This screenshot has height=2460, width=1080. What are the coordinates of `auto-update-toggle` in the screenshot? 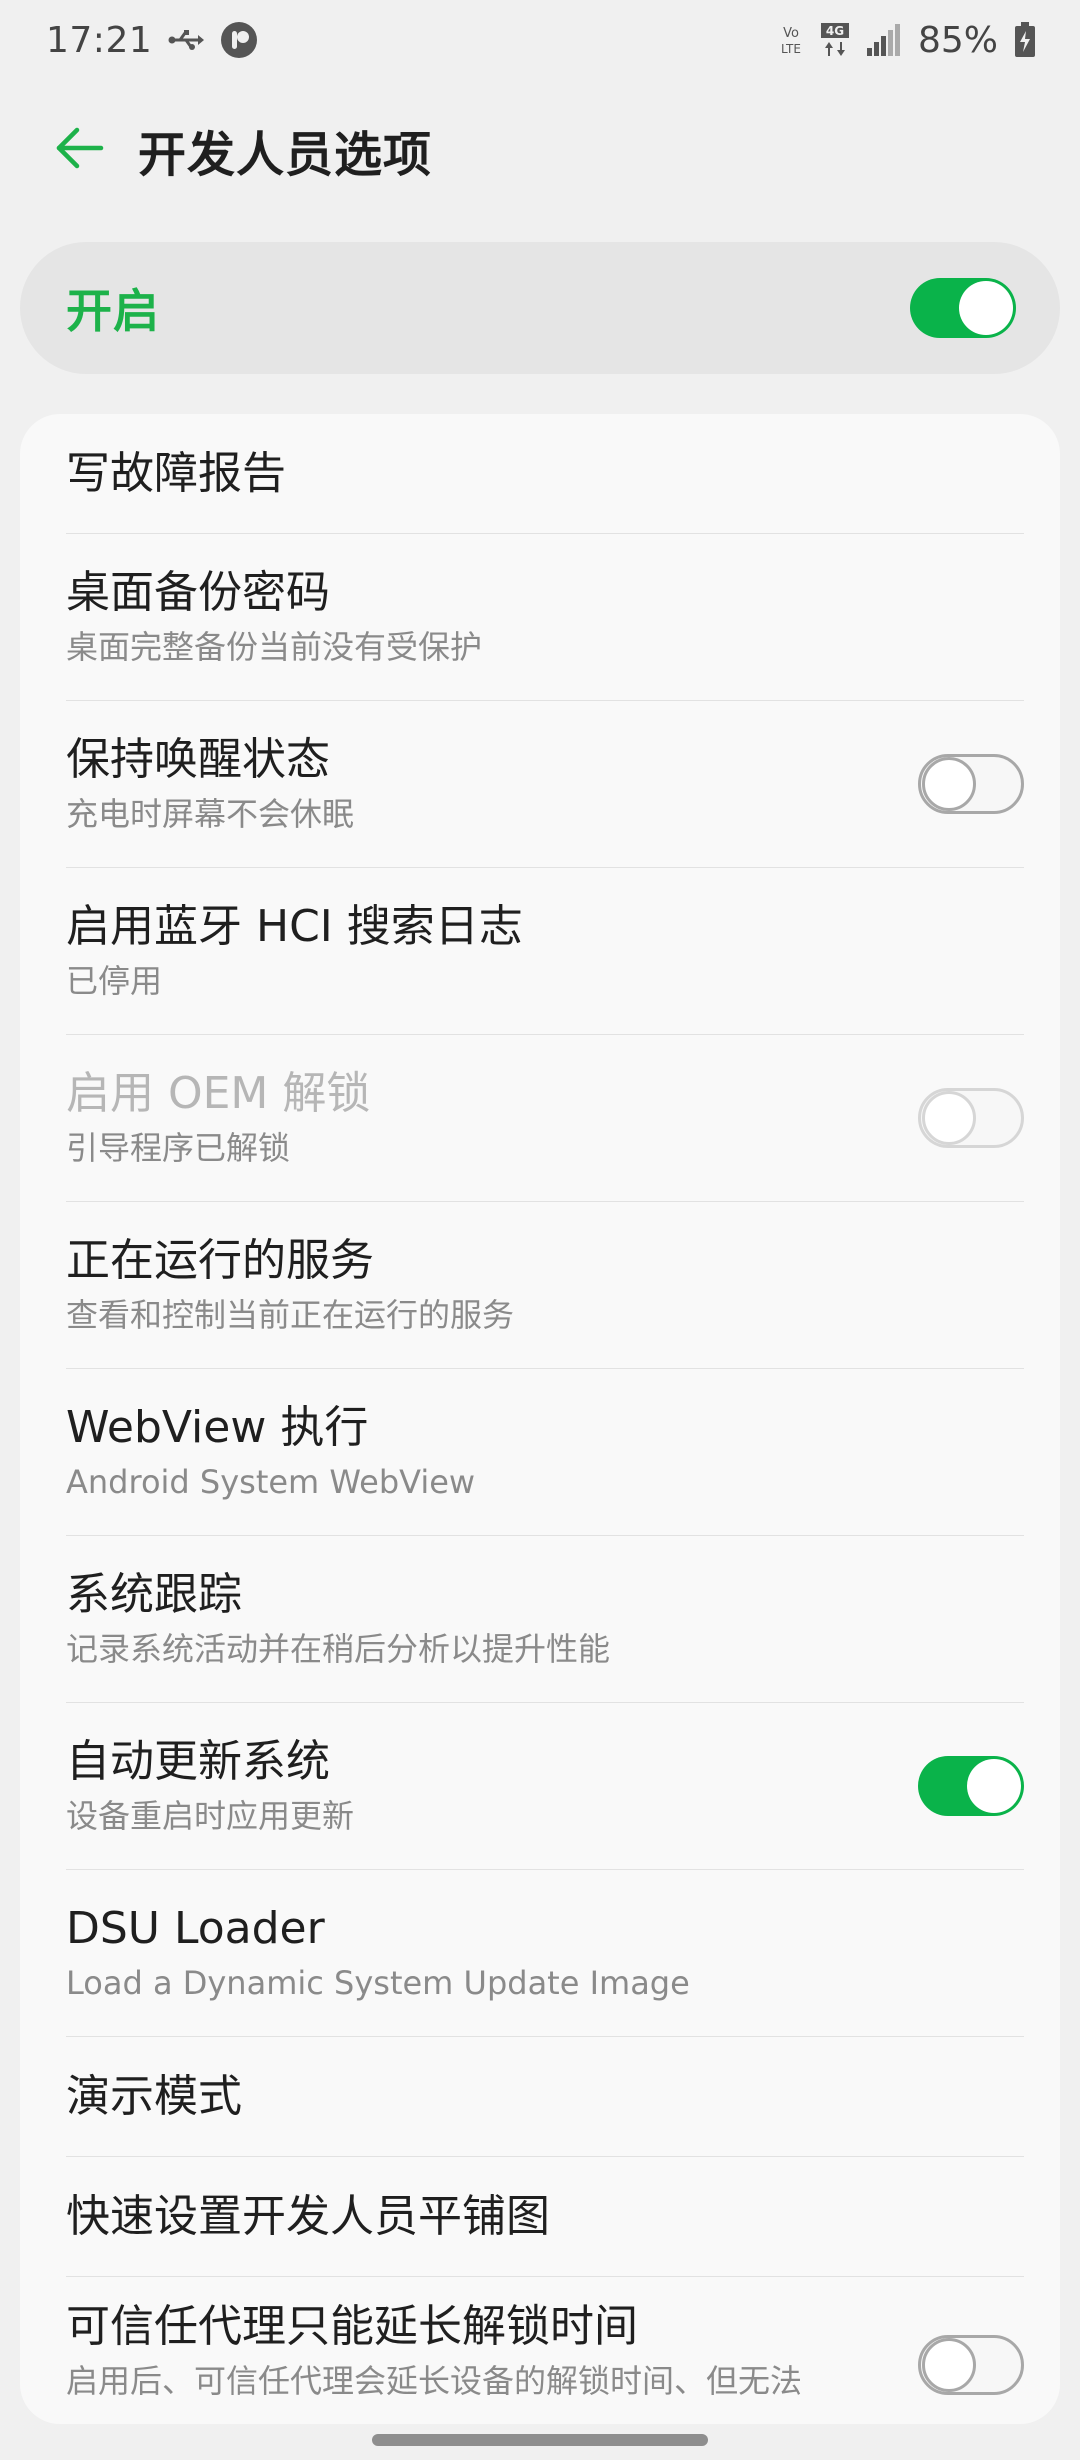 It's located at (971, 1786).